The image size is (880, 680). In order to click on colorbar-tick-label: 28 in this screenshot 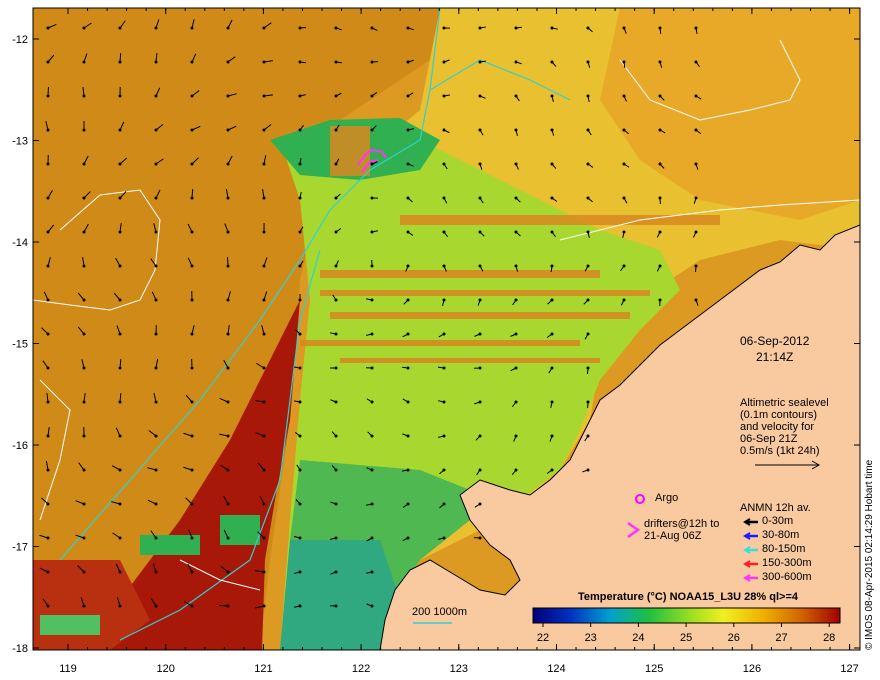, I will do `click(829, 638)`.